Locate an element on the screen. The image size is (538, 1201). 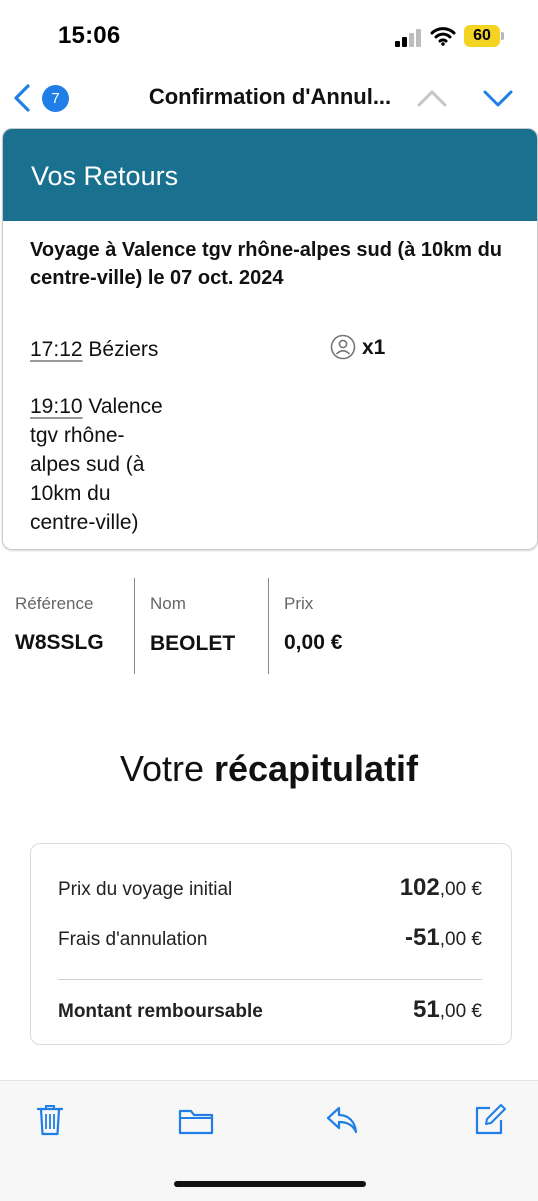
folder-icon is located at coordinates (196, 1121).